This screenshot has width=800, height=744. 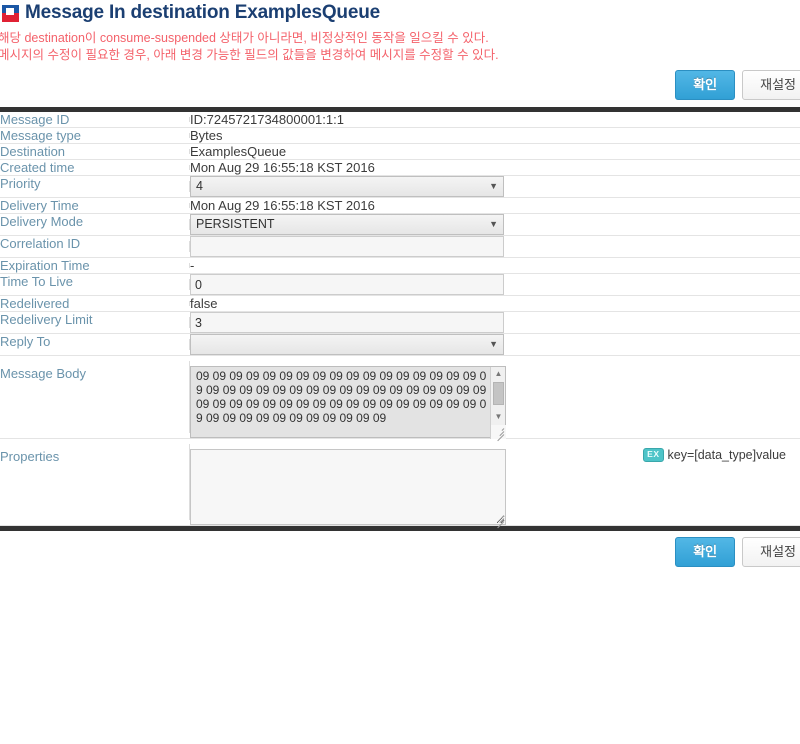 What do you see at coordinates (95, 303) in the screenshot?
I see `label-redelivered: Redelivered` at bounding box center [95, 303].